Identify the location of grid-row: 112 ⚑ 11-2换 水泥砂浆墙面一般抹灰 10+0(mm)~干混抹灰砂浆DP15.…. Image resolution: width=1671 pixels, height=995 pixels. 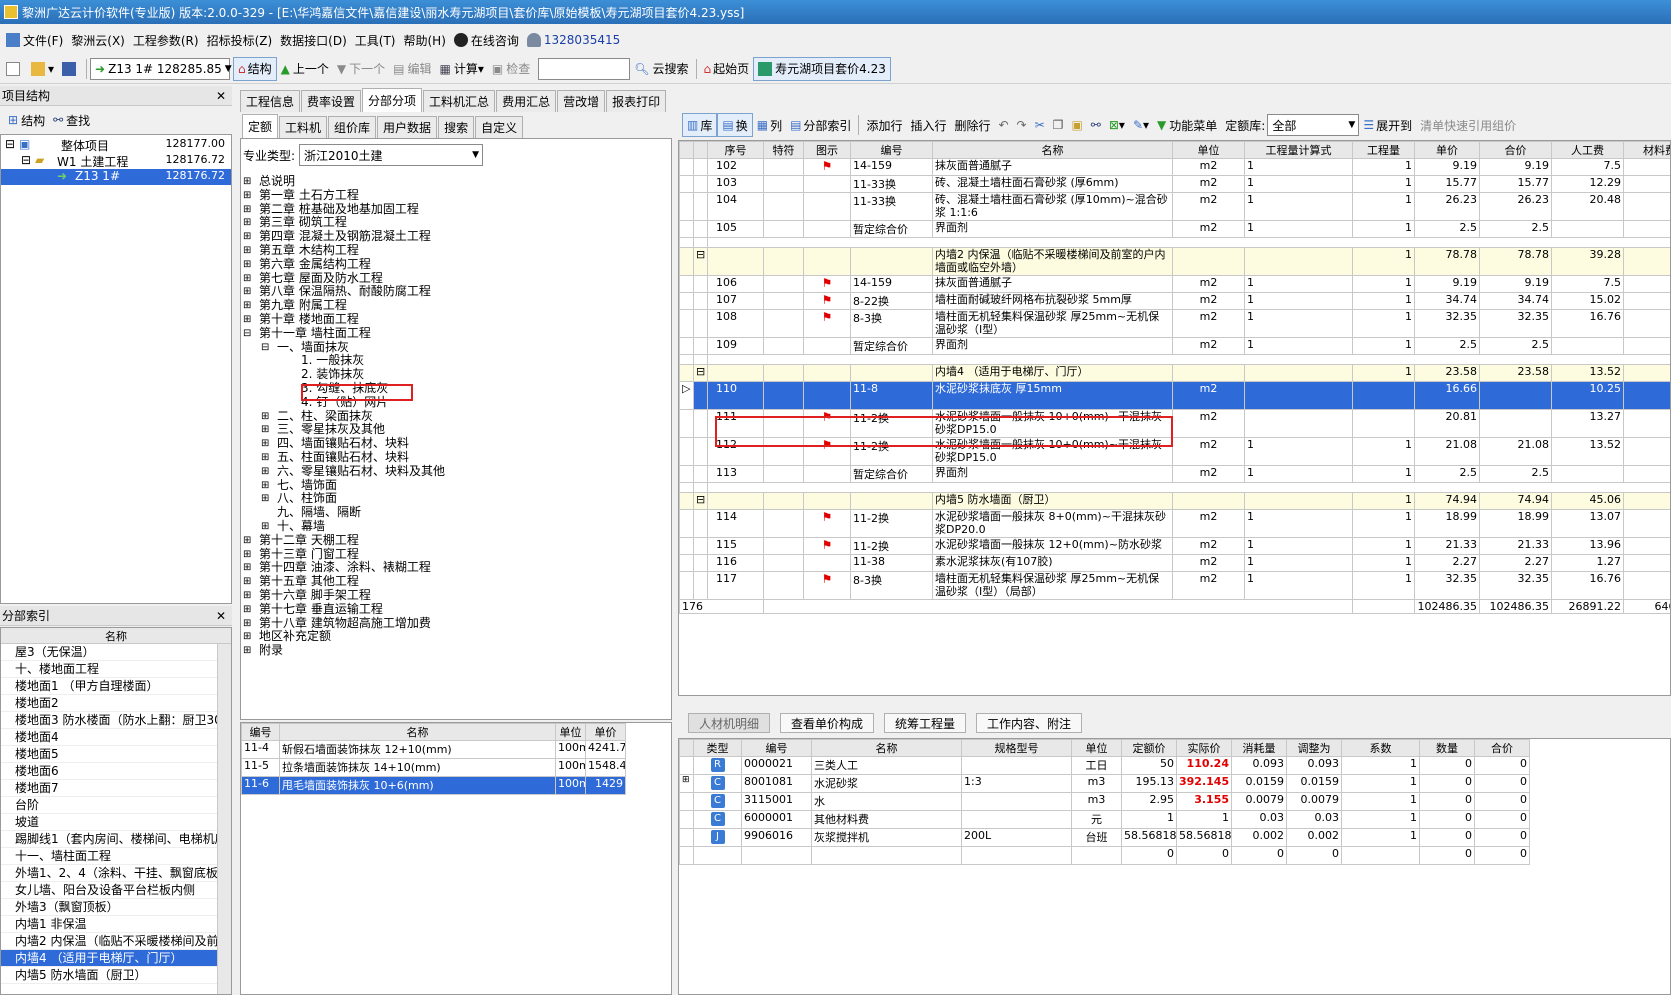
(1174, 451).